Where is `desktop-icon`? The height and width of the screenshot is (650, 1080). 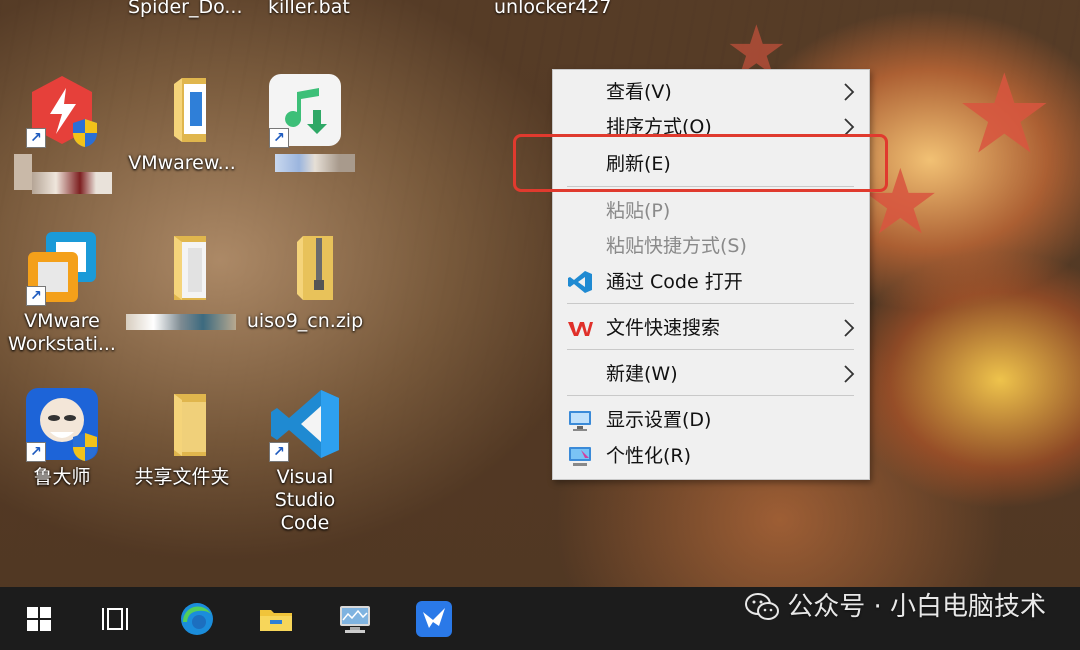
desktop-icon is located at coordinates (182, 280).